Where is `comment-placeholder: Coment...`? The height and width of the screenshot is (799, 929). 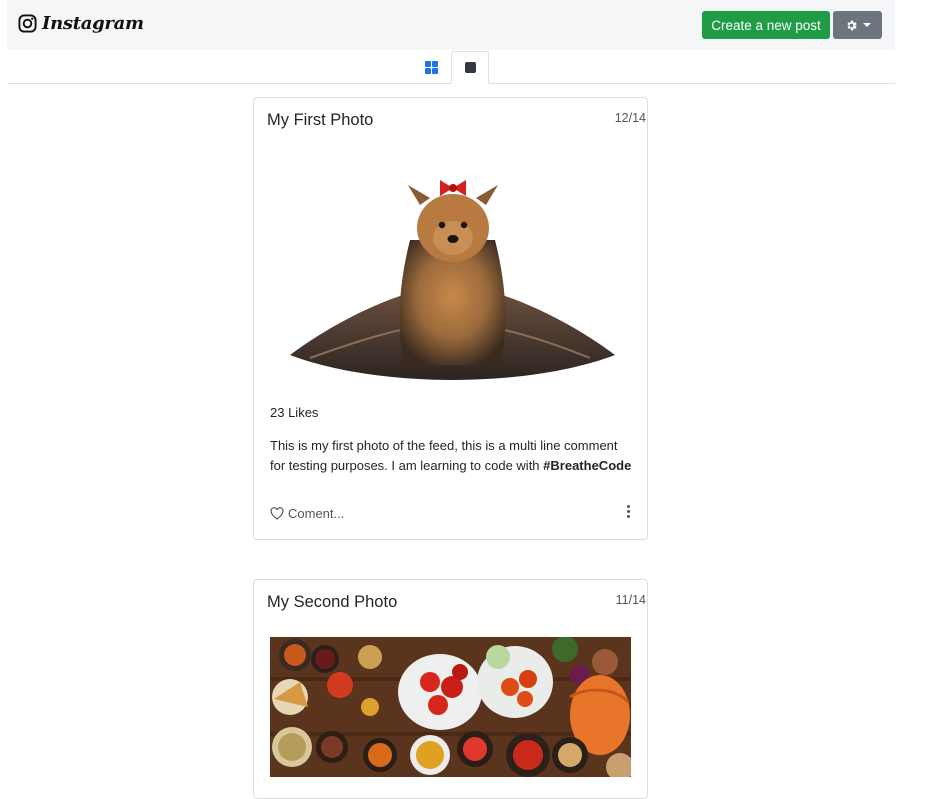 comment-placeholder: Coment... is located at coordinates (316, 513).